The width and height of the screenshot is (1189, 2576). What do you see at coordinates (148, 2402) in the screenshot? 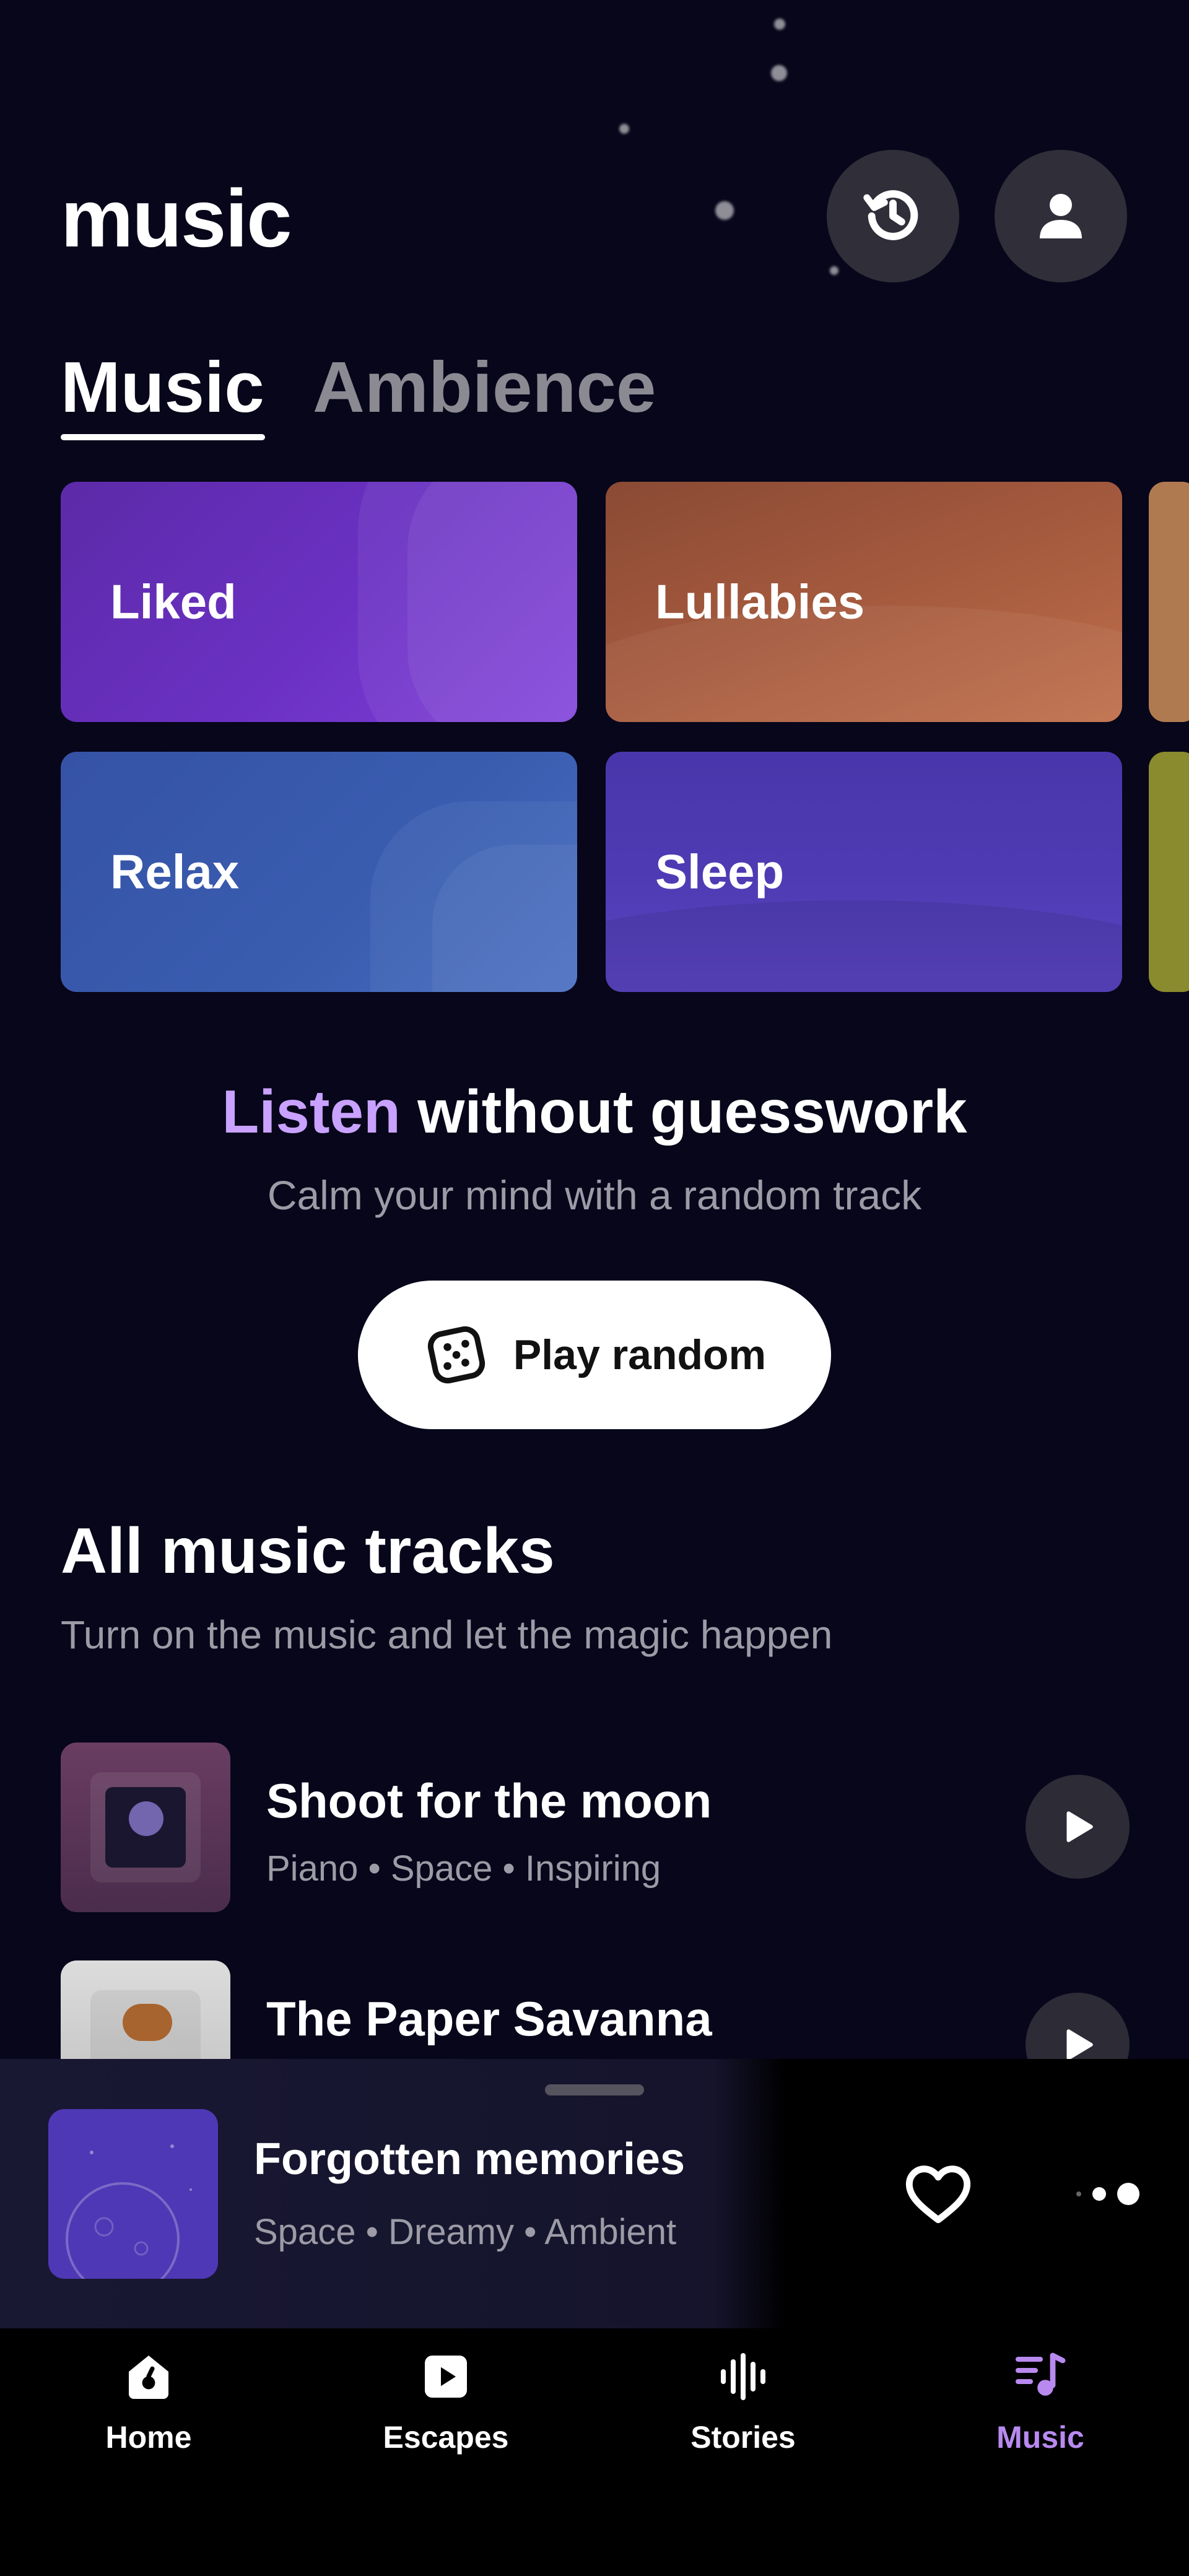
I see `nav-item-home: Home` at bounding box center [148, 2402].